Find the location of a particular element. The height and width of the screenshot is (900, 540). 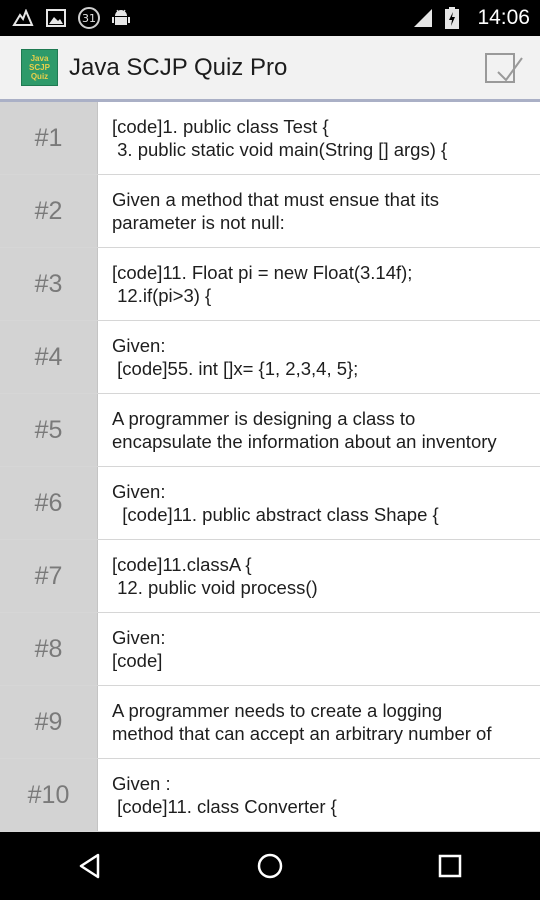

question-number: #3 is located at coordinates (49, 284).